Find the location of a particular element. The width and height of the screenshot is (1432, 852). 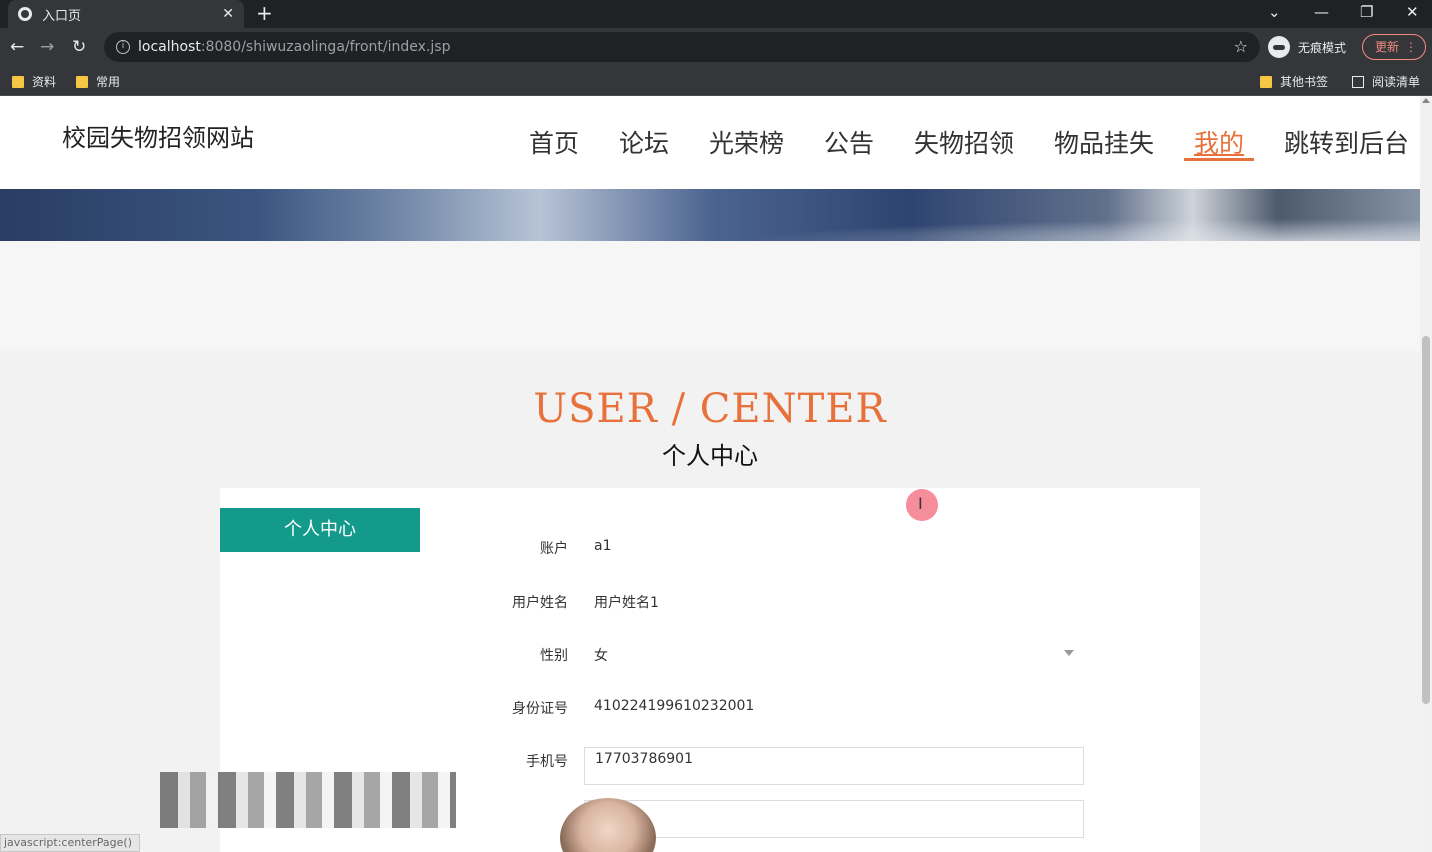

section-title-cn: 个人中心 is located at coordinates (710, 456).